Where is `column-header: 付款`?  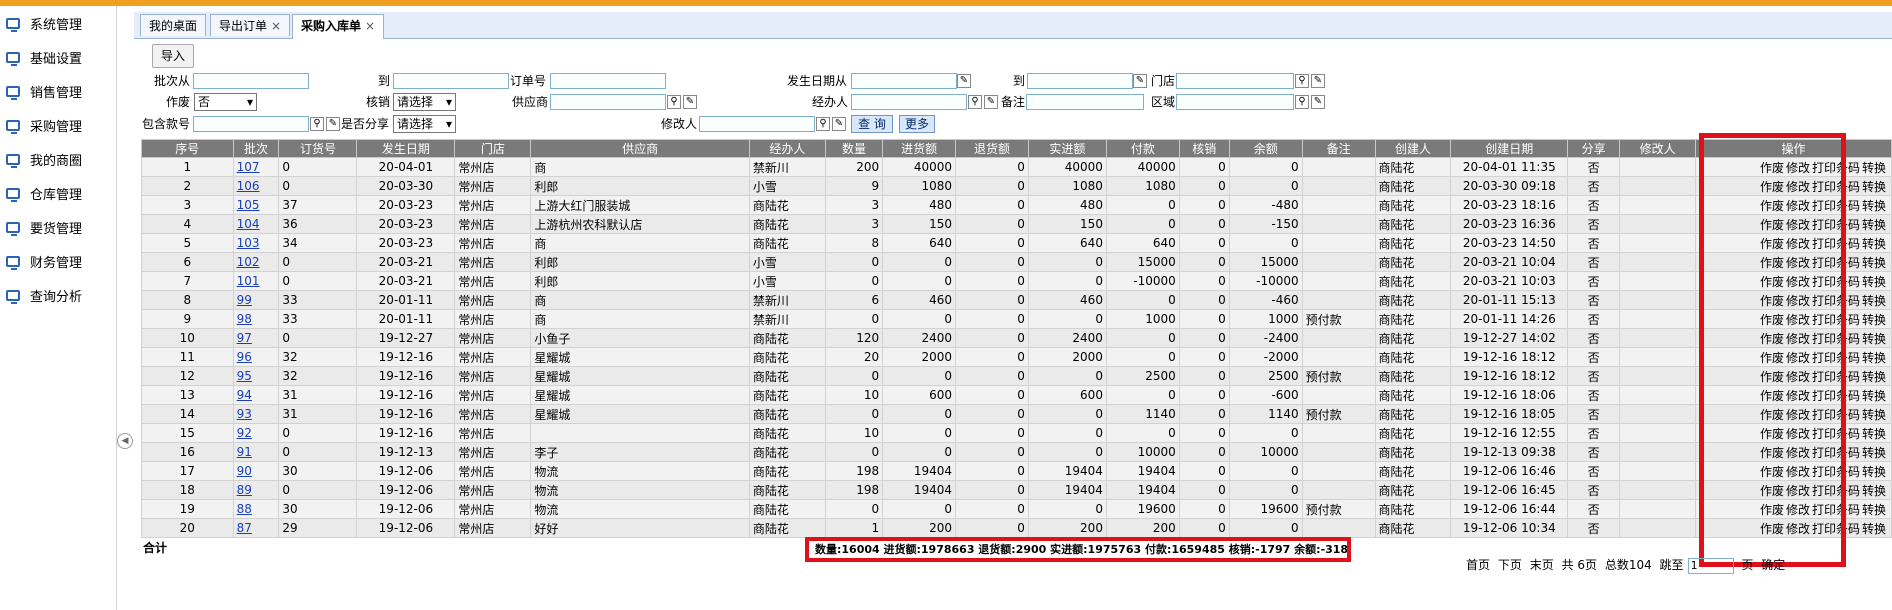
column-header: 付款 is located at coordinates (1142, 148).